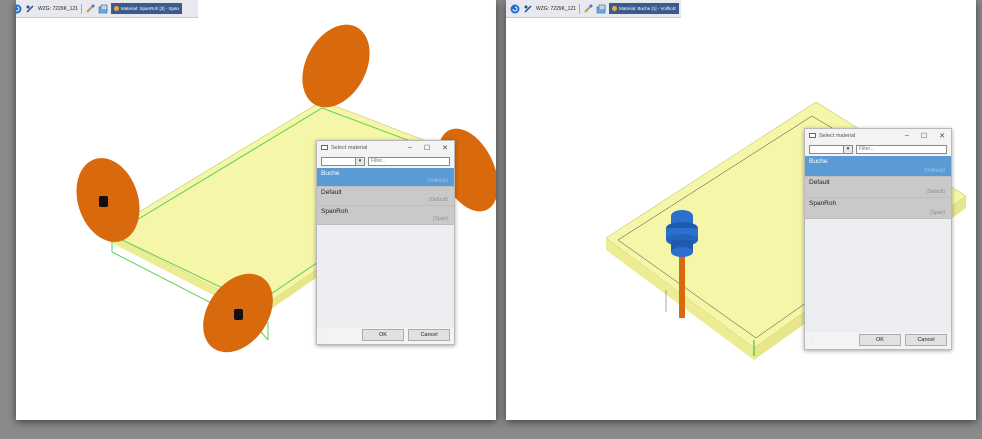 This screenshot has width=982, height=439. Describe the element at coordinates (336, 66) in the screenshot. I see `saw-disc-top` at that location.